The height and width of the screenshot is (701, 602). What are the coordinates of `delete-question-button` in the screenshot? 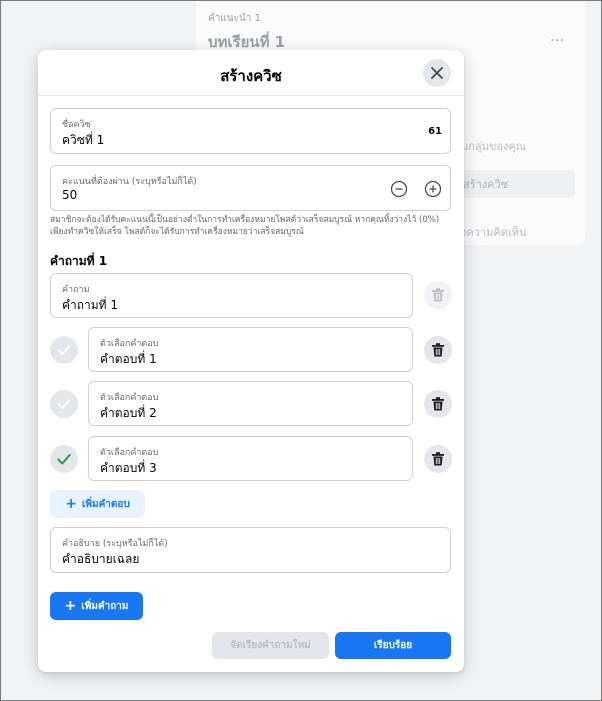 It's located at (438, 295).